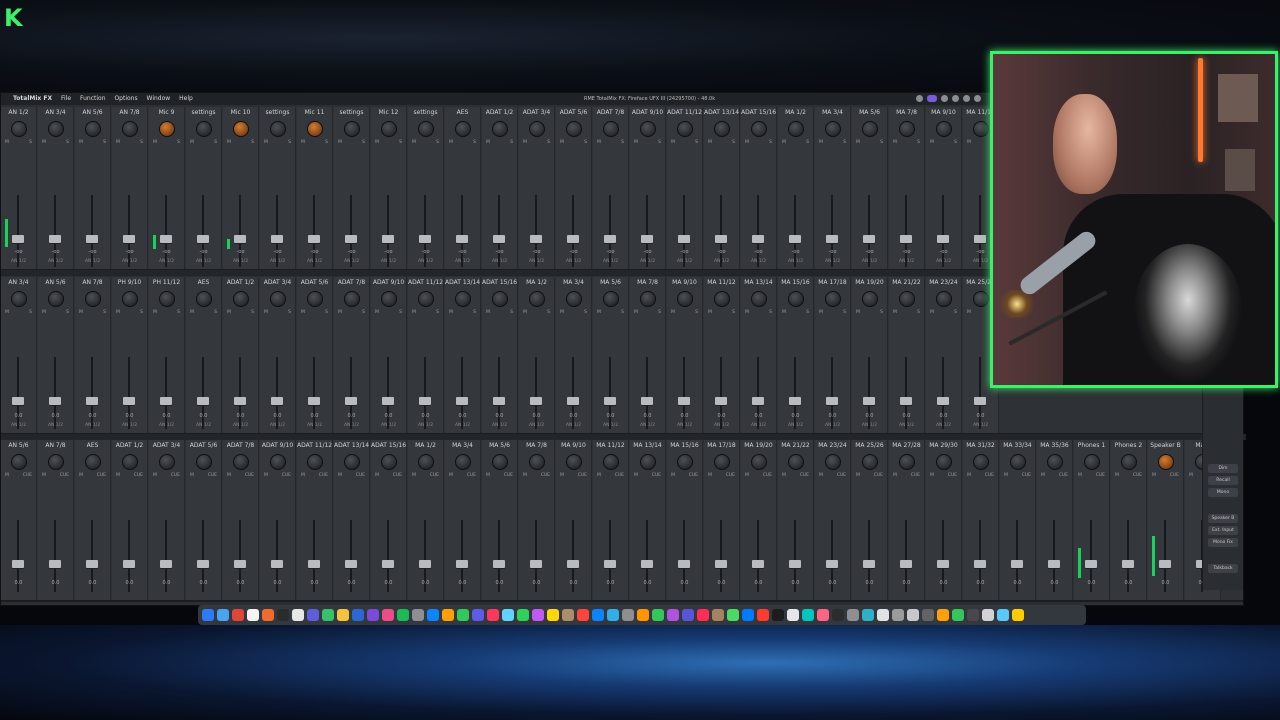 The width and height of the screenshot is (1280, 720). Describe the element at coordinates (125, 99) in the screenshot. I see `menu-options: Options` at that location.